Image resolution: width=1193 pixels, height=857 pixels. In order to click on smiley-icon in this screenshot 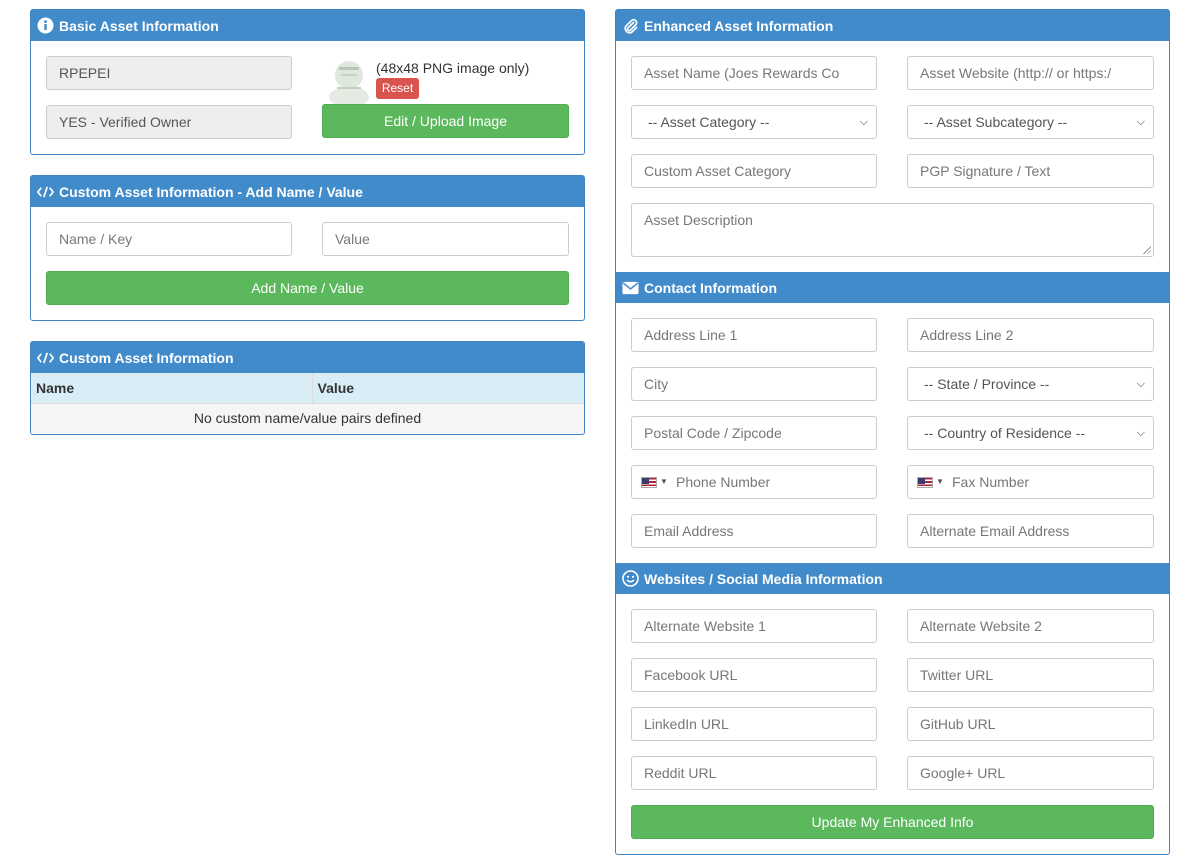, I will do `click(630, 578)`.